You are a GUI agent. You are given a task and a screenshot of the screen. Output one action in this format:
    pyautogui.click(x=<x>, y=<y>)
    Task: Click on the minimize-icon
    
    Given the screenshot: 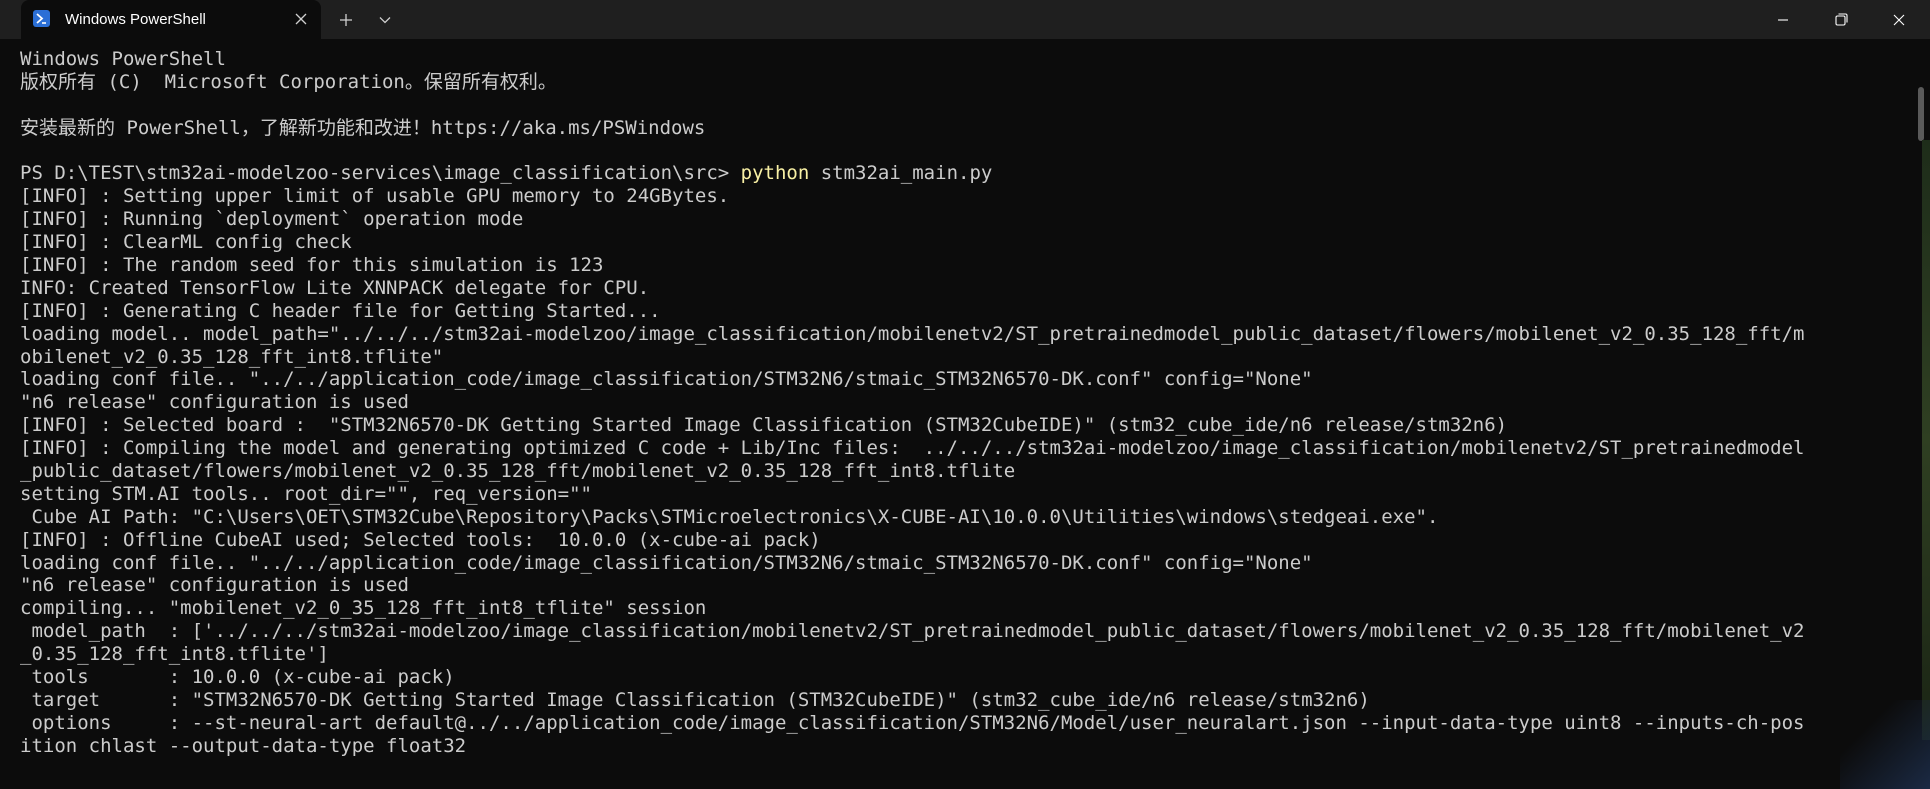 What is the action you would take?
    pyautogui.click(x=1783, y=19)
    